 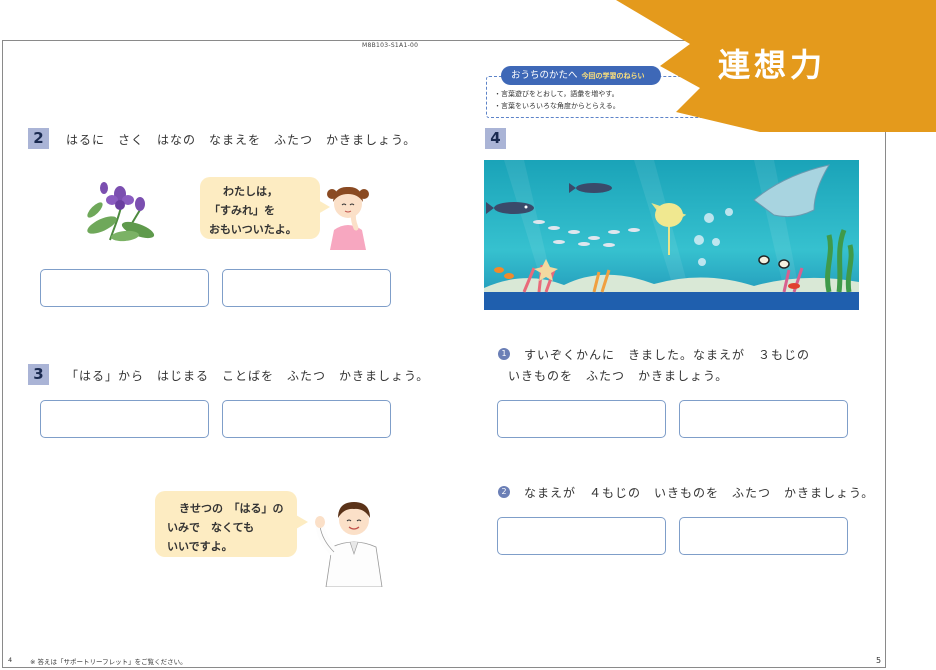 I want to click on right-page-number: 5, so click(x=879, y=660).